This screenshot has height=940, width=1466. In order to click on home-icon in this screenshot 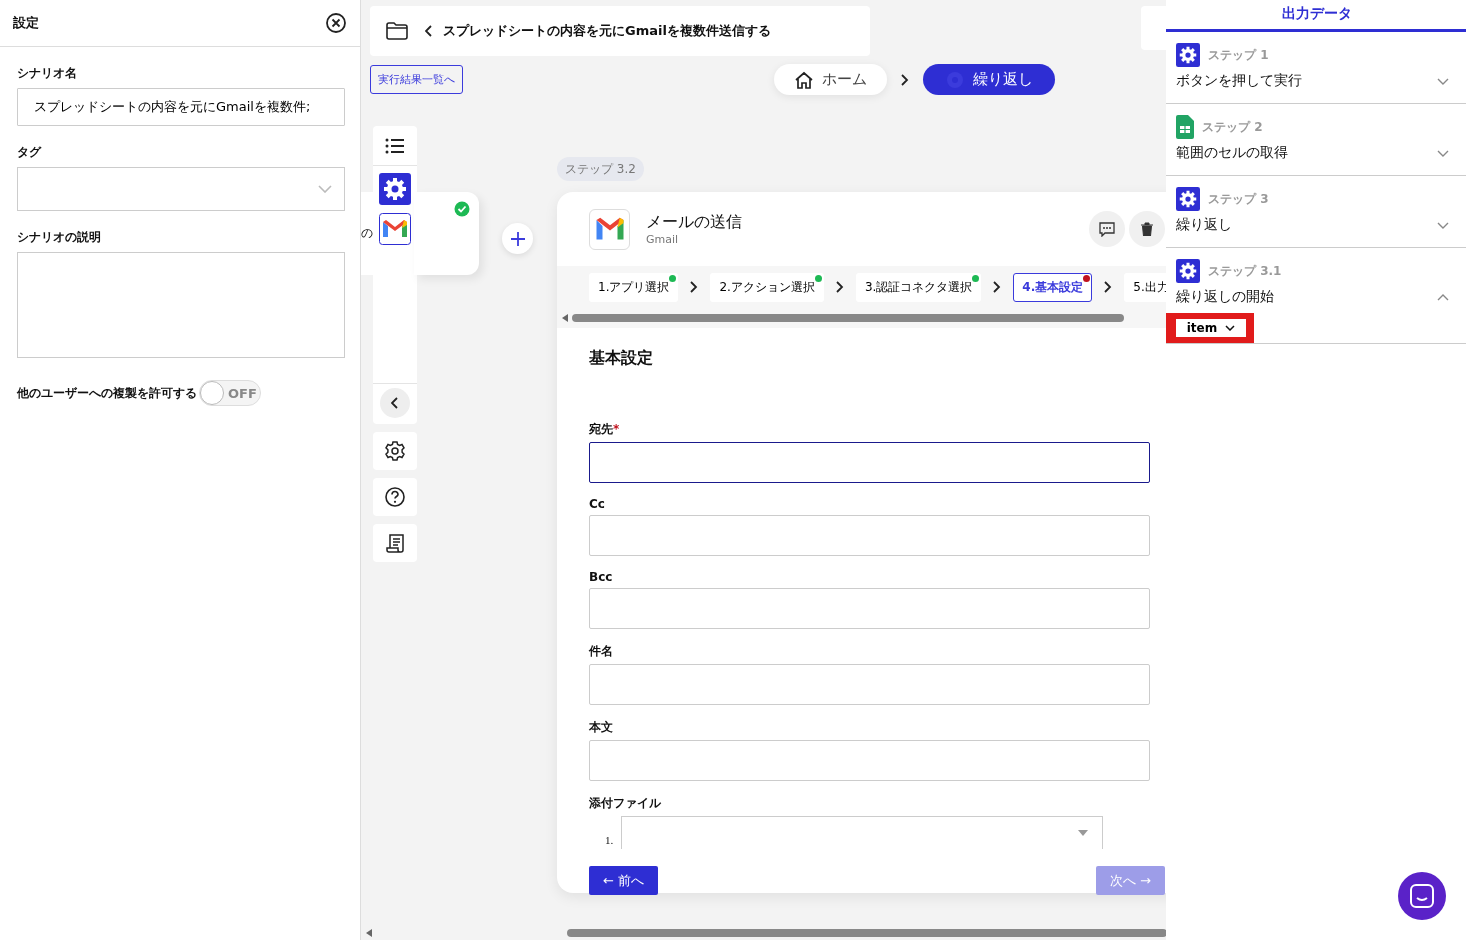, I will do `click(804, 79)`.